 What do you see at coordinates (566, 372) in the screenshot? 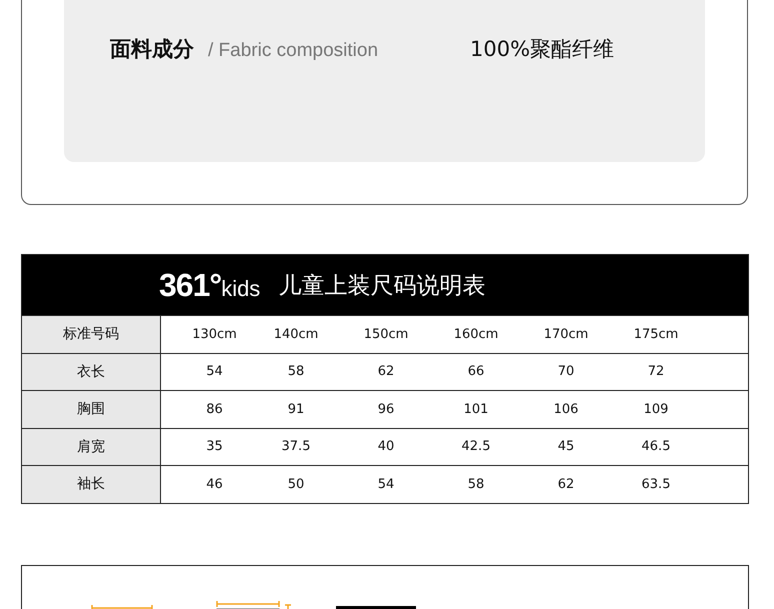
I see `table-cell-text: 70` at bounding box center [566, 372].